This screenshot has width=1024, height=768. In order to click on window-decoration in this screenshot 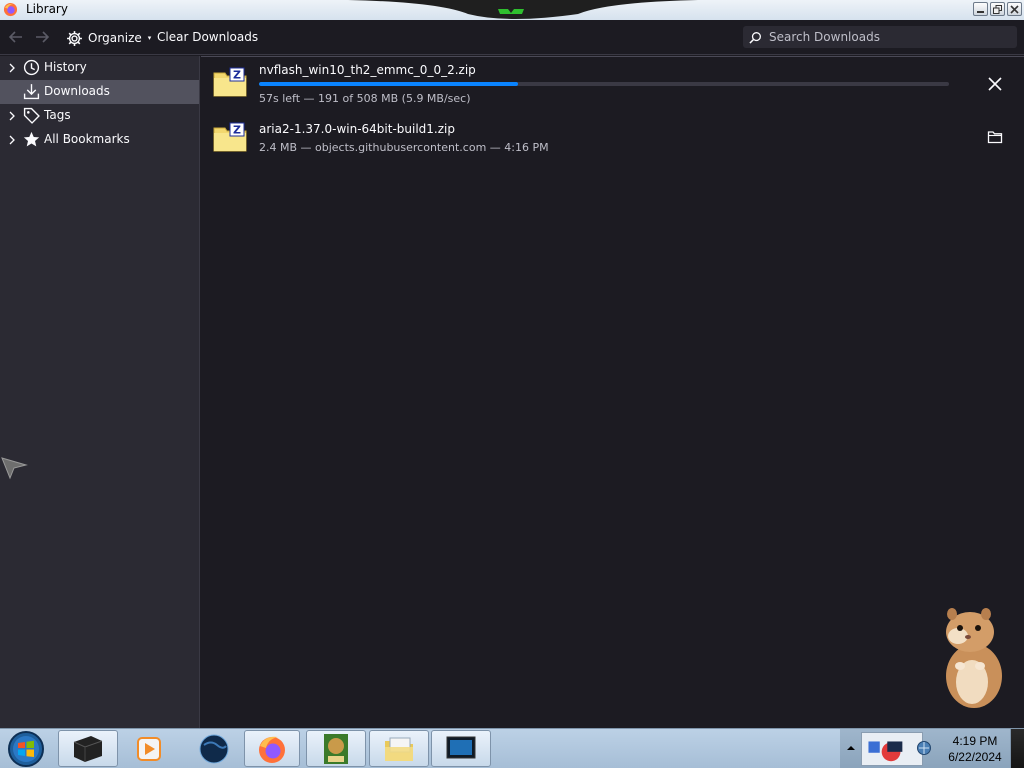, I will do `click(523, 9)`.